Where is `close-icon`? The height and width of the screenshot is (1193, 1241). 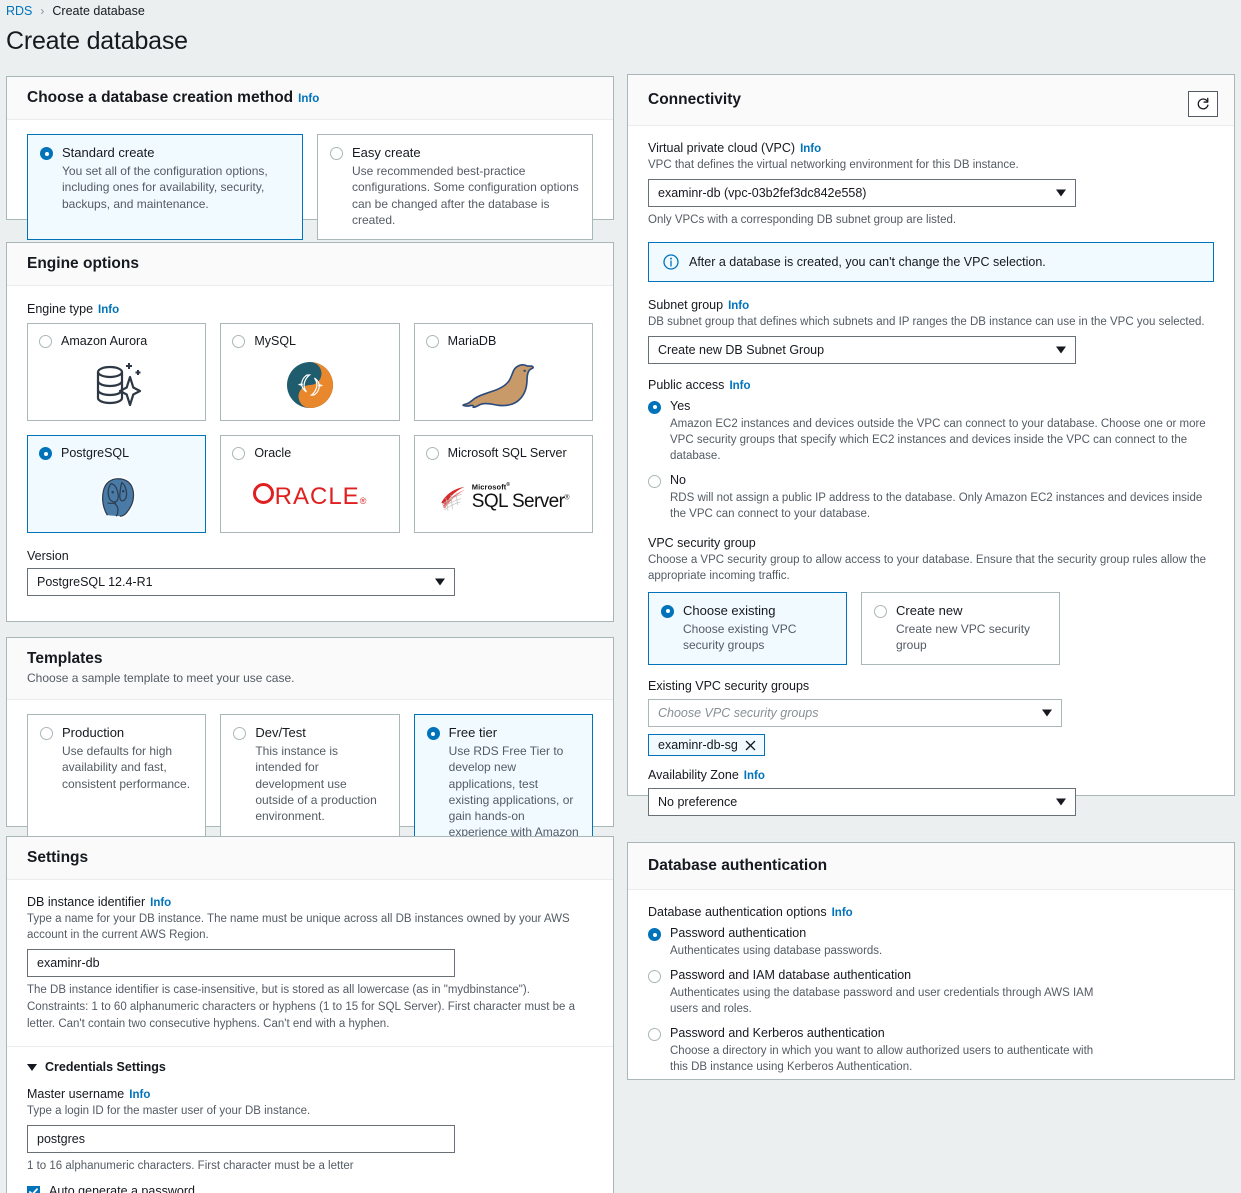 close-icon is located at coordinates (750, 745).